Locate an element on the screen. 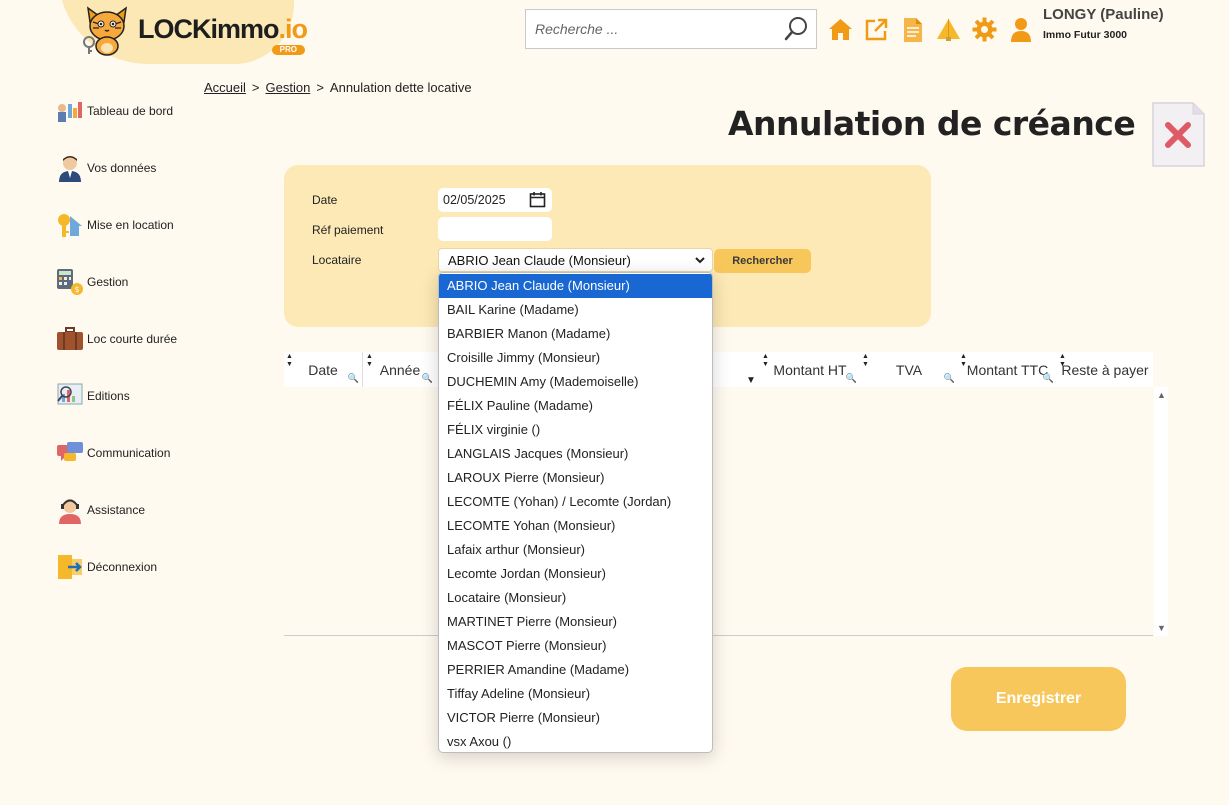 This screenshot has height=805, width=1229. dropdown-option: LECOMTE (Yohan) / Lecomte (Jordan) is located at coordinates (575, 502).